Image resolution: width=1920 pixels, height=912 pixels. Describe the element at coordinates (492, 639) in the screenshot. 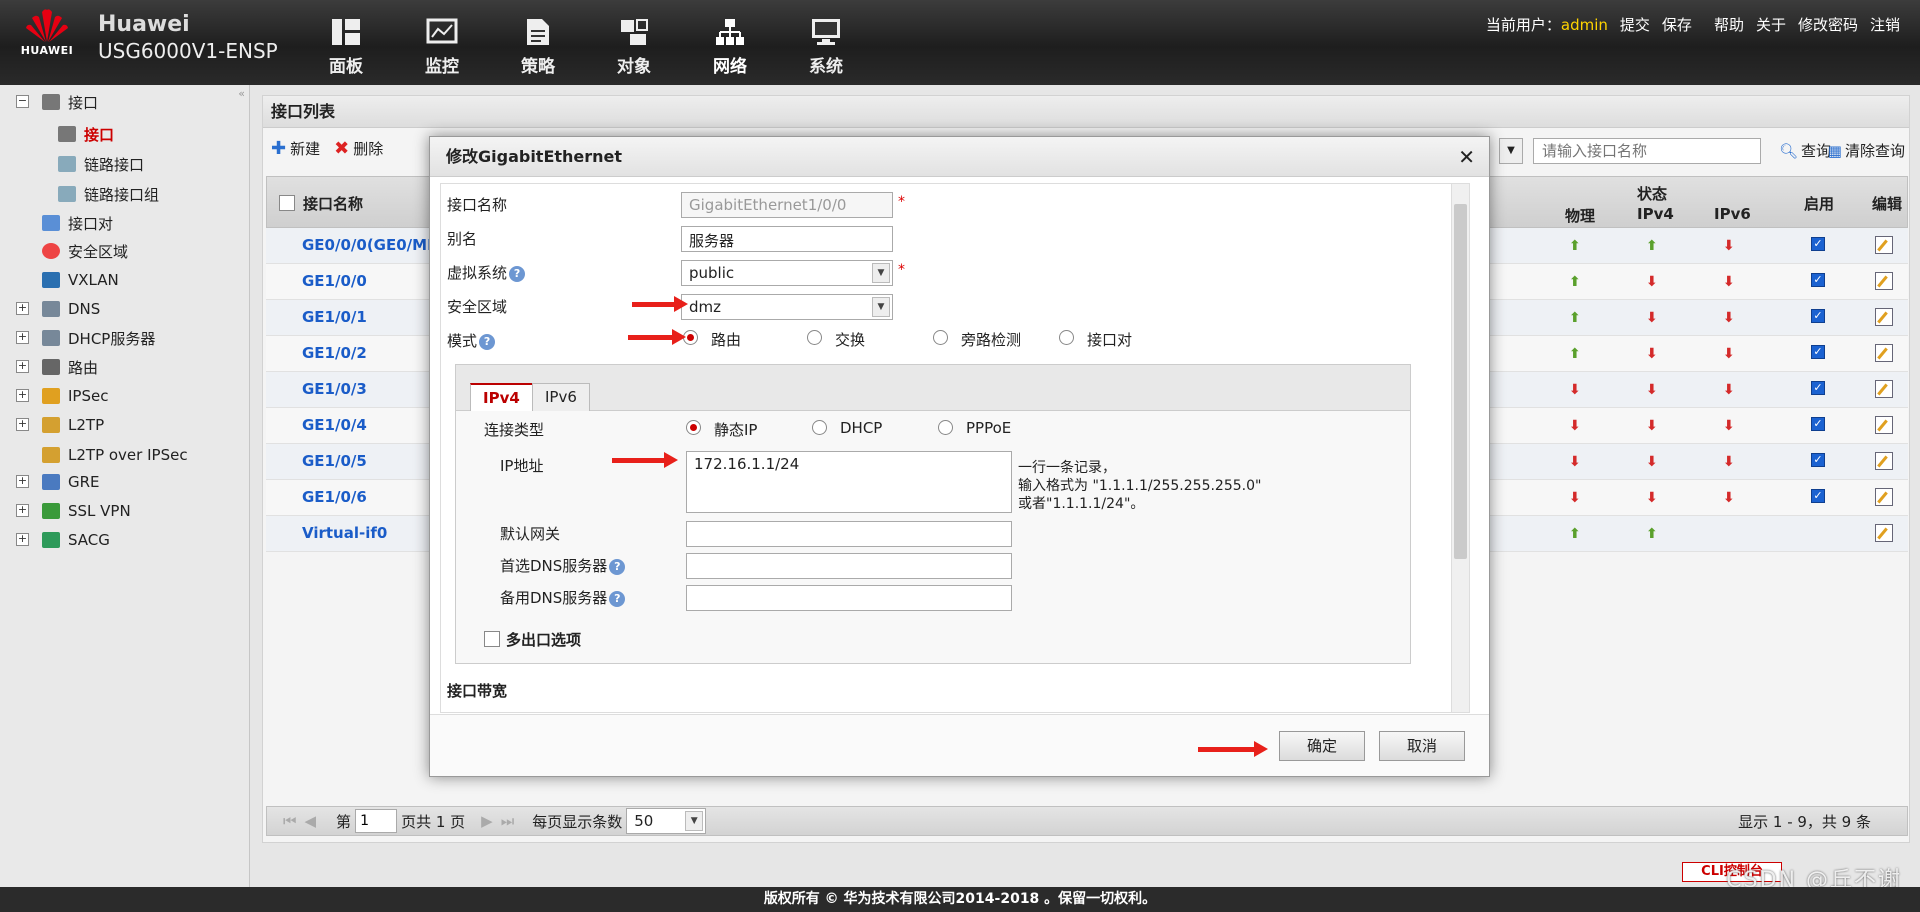

I see `multi-exit-checkbox` at that location.